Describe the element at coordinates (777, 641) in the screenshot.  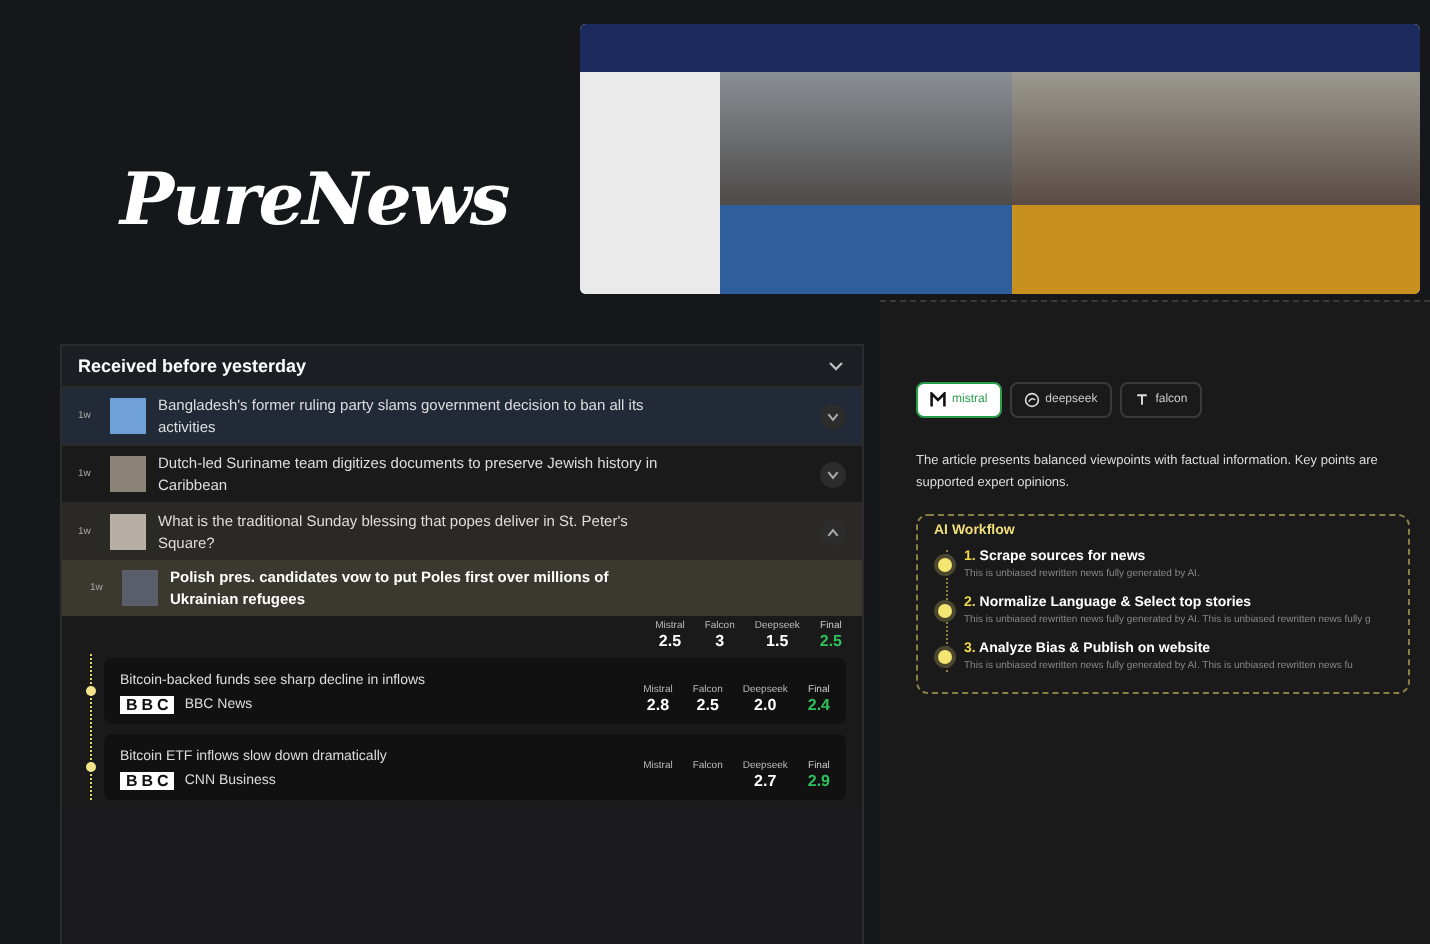
I see `score-value: 1.5` at that location.